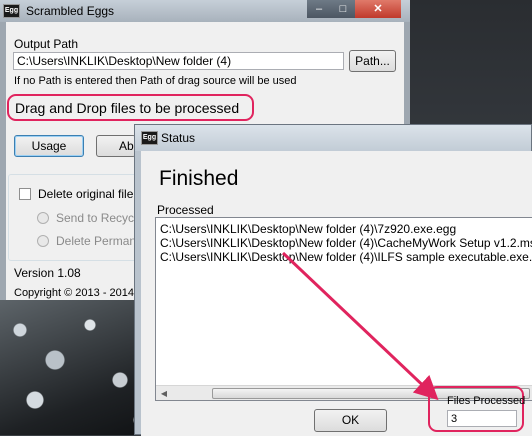 The width and height of the screenshot is (532, 436). I want to click on usage-button: Usage, so click(49, 146).